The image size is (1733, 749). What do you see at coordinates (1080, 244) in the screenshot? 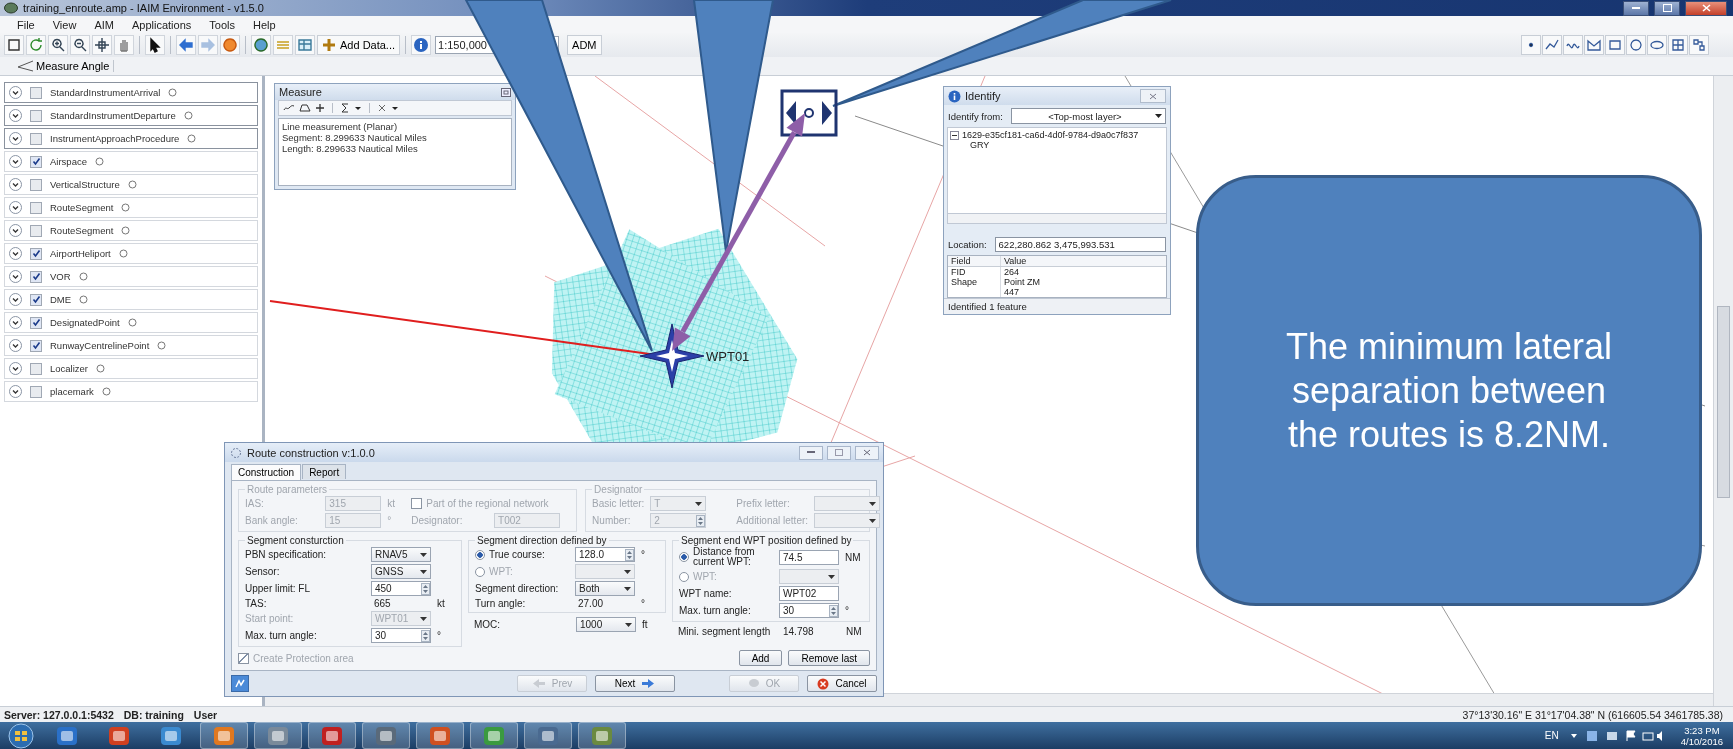
I see `location-field: 622,280.862 3,475,993.531` at bounding box center [1080, 244].